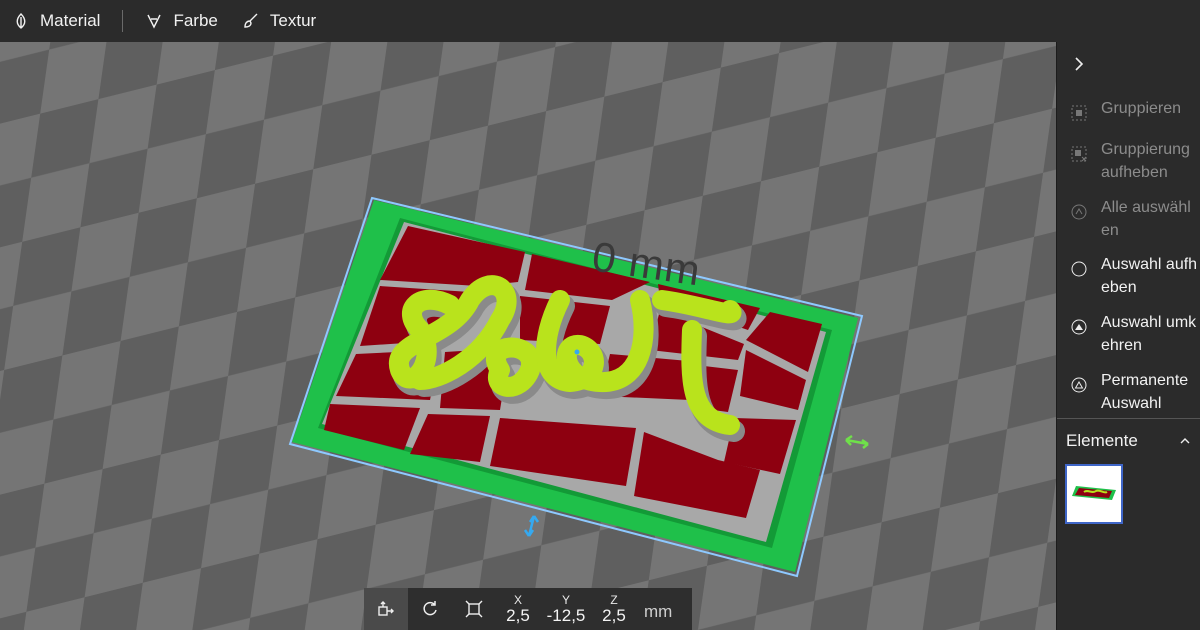 The image size is (1200, 630). What do you see at coordinates (658, 611) in the screenshot?
I see `unit-label: mm` at bounding box center [658, 611].